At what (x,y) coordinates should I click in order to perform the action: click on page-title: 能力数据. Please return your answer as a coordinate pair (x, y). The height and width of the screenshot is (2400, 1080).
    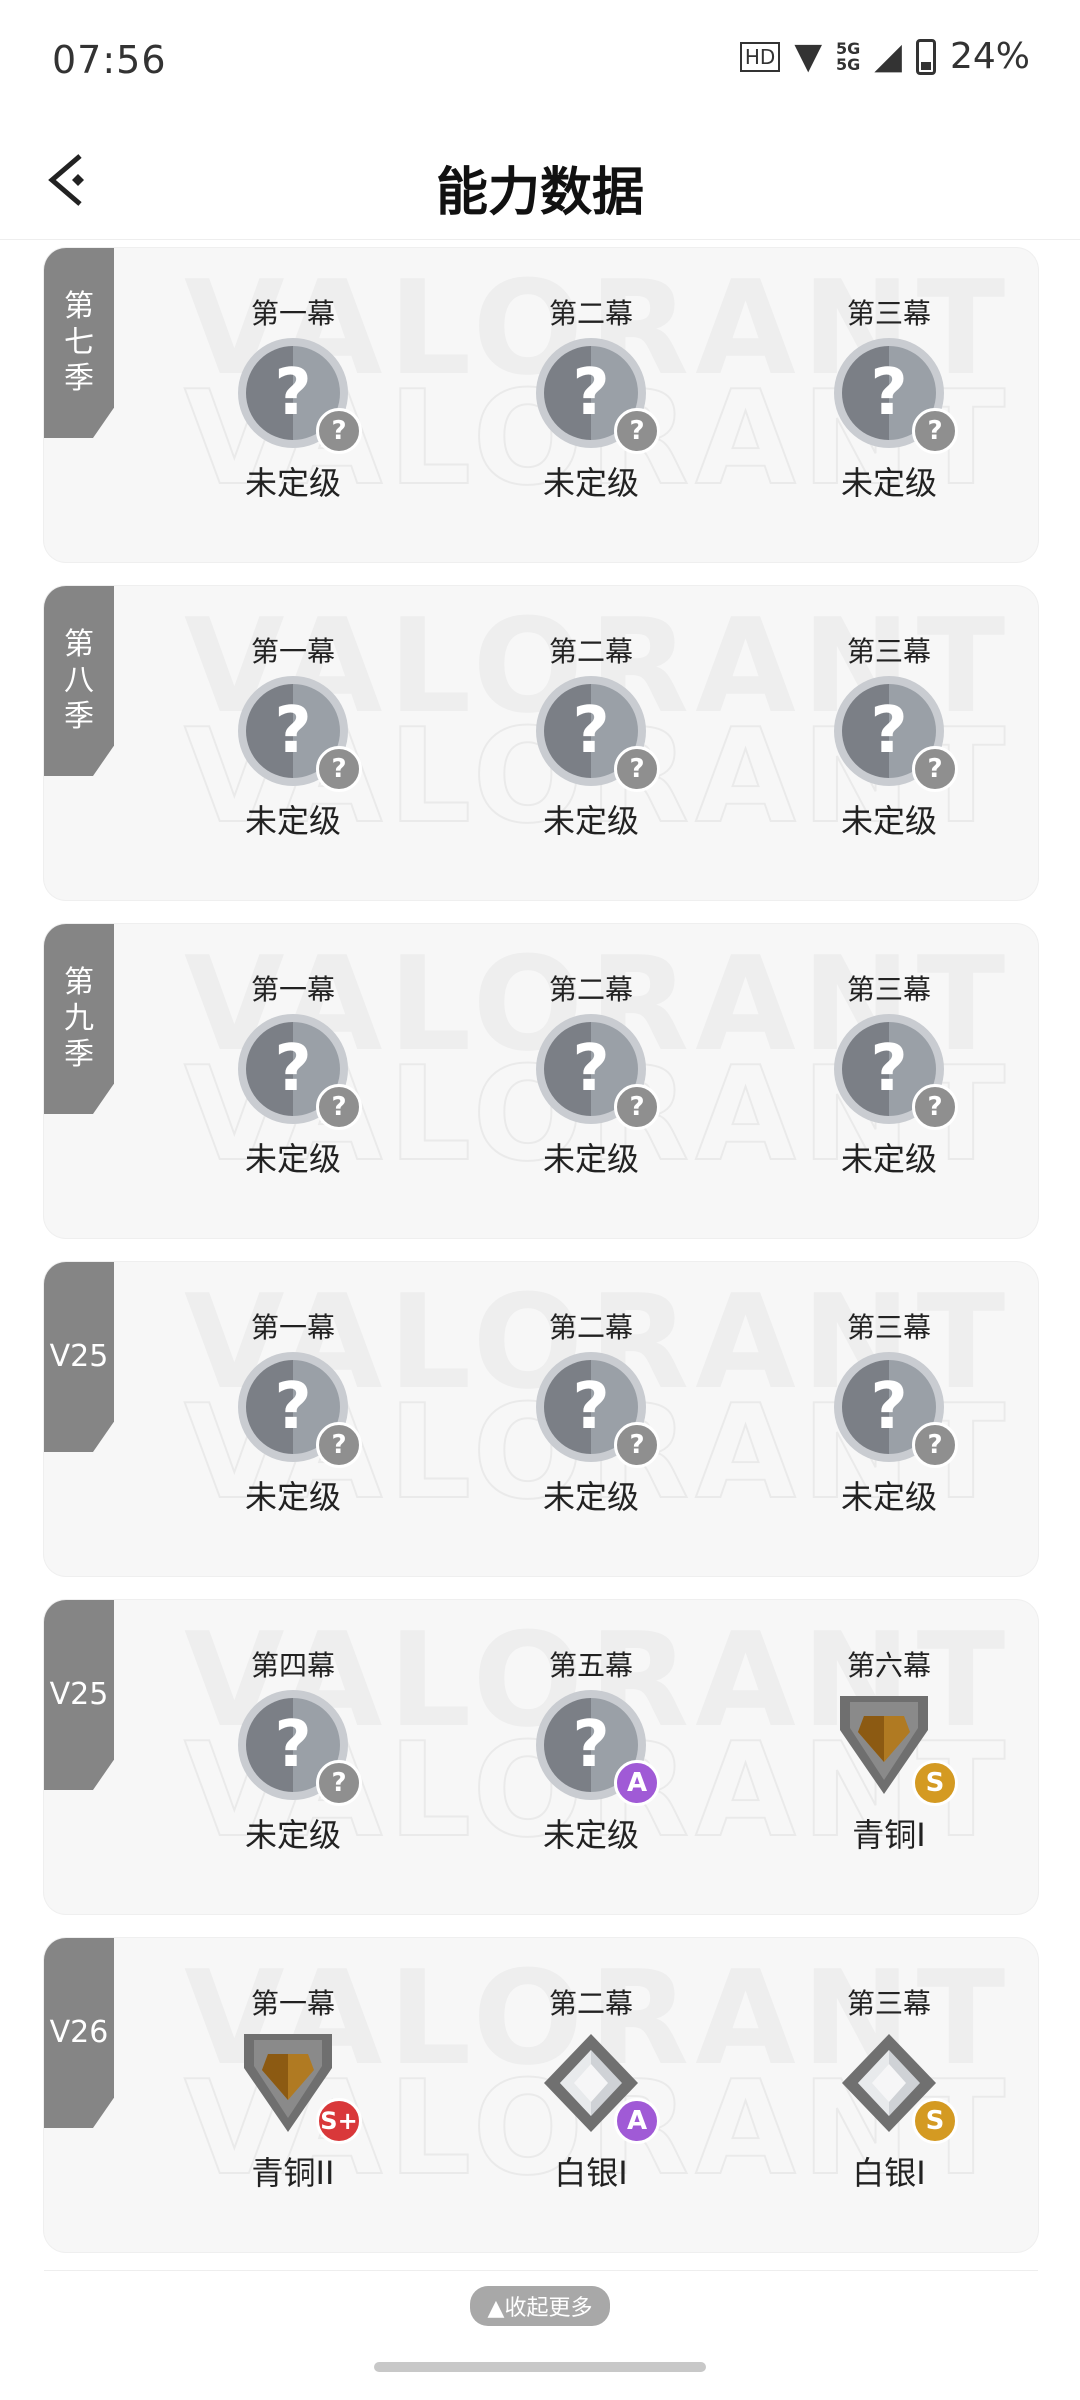
    Looking at the image, I should click on (539, 193).